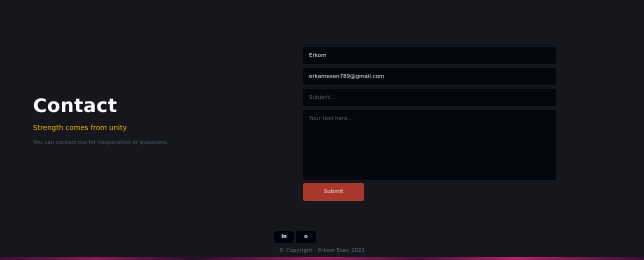 Image resolution: width=644 pixels, height=260 pixels. Describe the element at coordinates (322, 251) in the screenshot. I see `copyright-text: © Copyright - Erkom Esen 2023` at that location.